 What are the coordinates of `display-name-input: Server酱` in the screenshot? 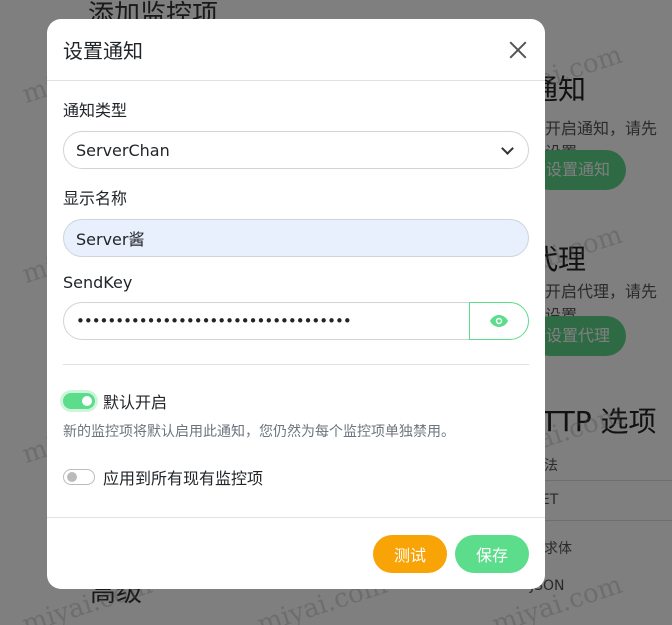 It's located at (296, 238).